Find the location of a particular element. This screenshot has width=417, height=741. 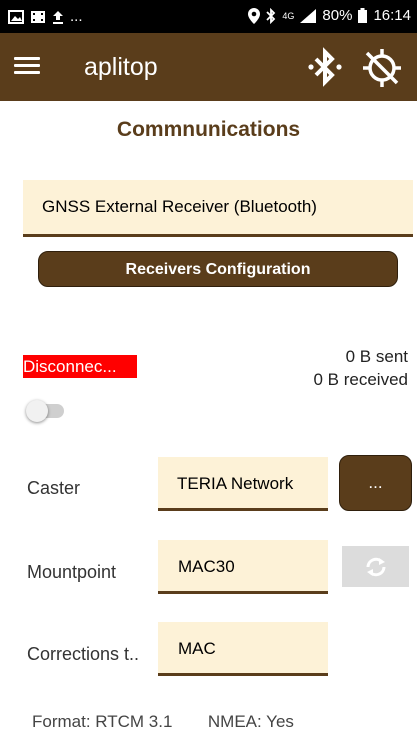

corrections-field: MAC is located at coordinates (243, 649).